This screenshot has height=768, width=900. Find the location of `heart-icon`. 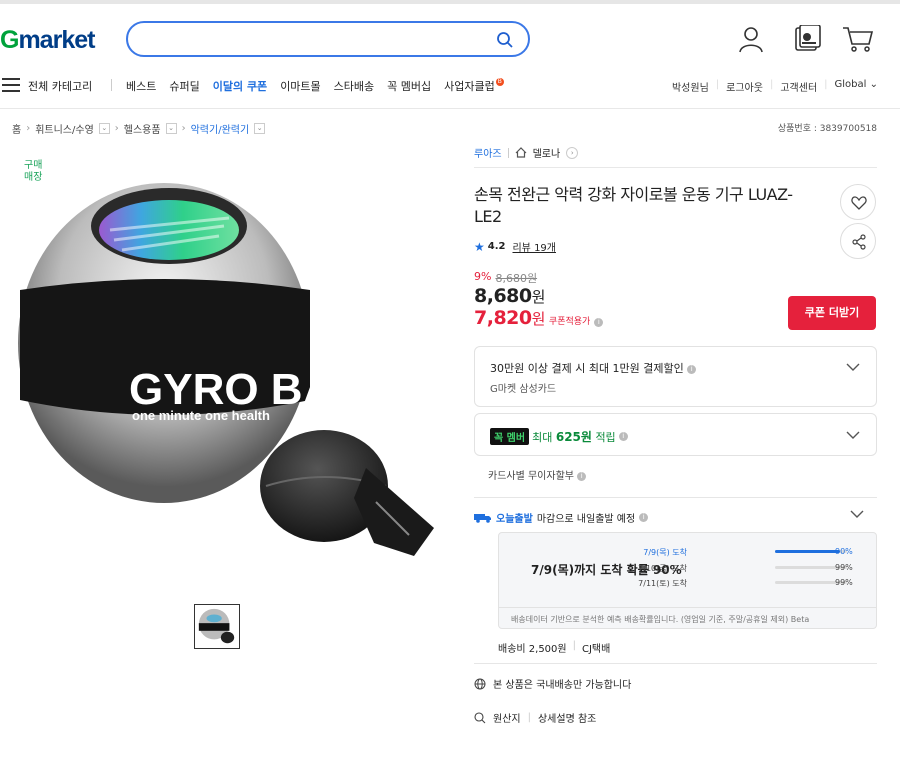

heart-icon is located at coordinates (859, 203).